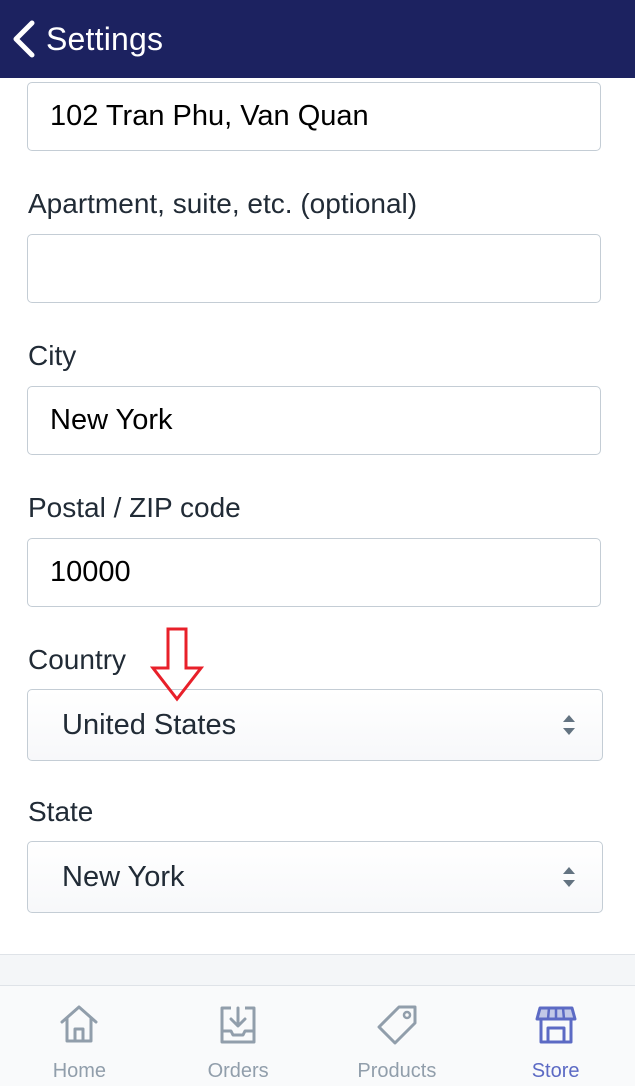 Image resolution: width=635 pixels, height=1086 pixels. I want to click on address-field: 102 Tran Phu, Van Quan, so click(314, 116).